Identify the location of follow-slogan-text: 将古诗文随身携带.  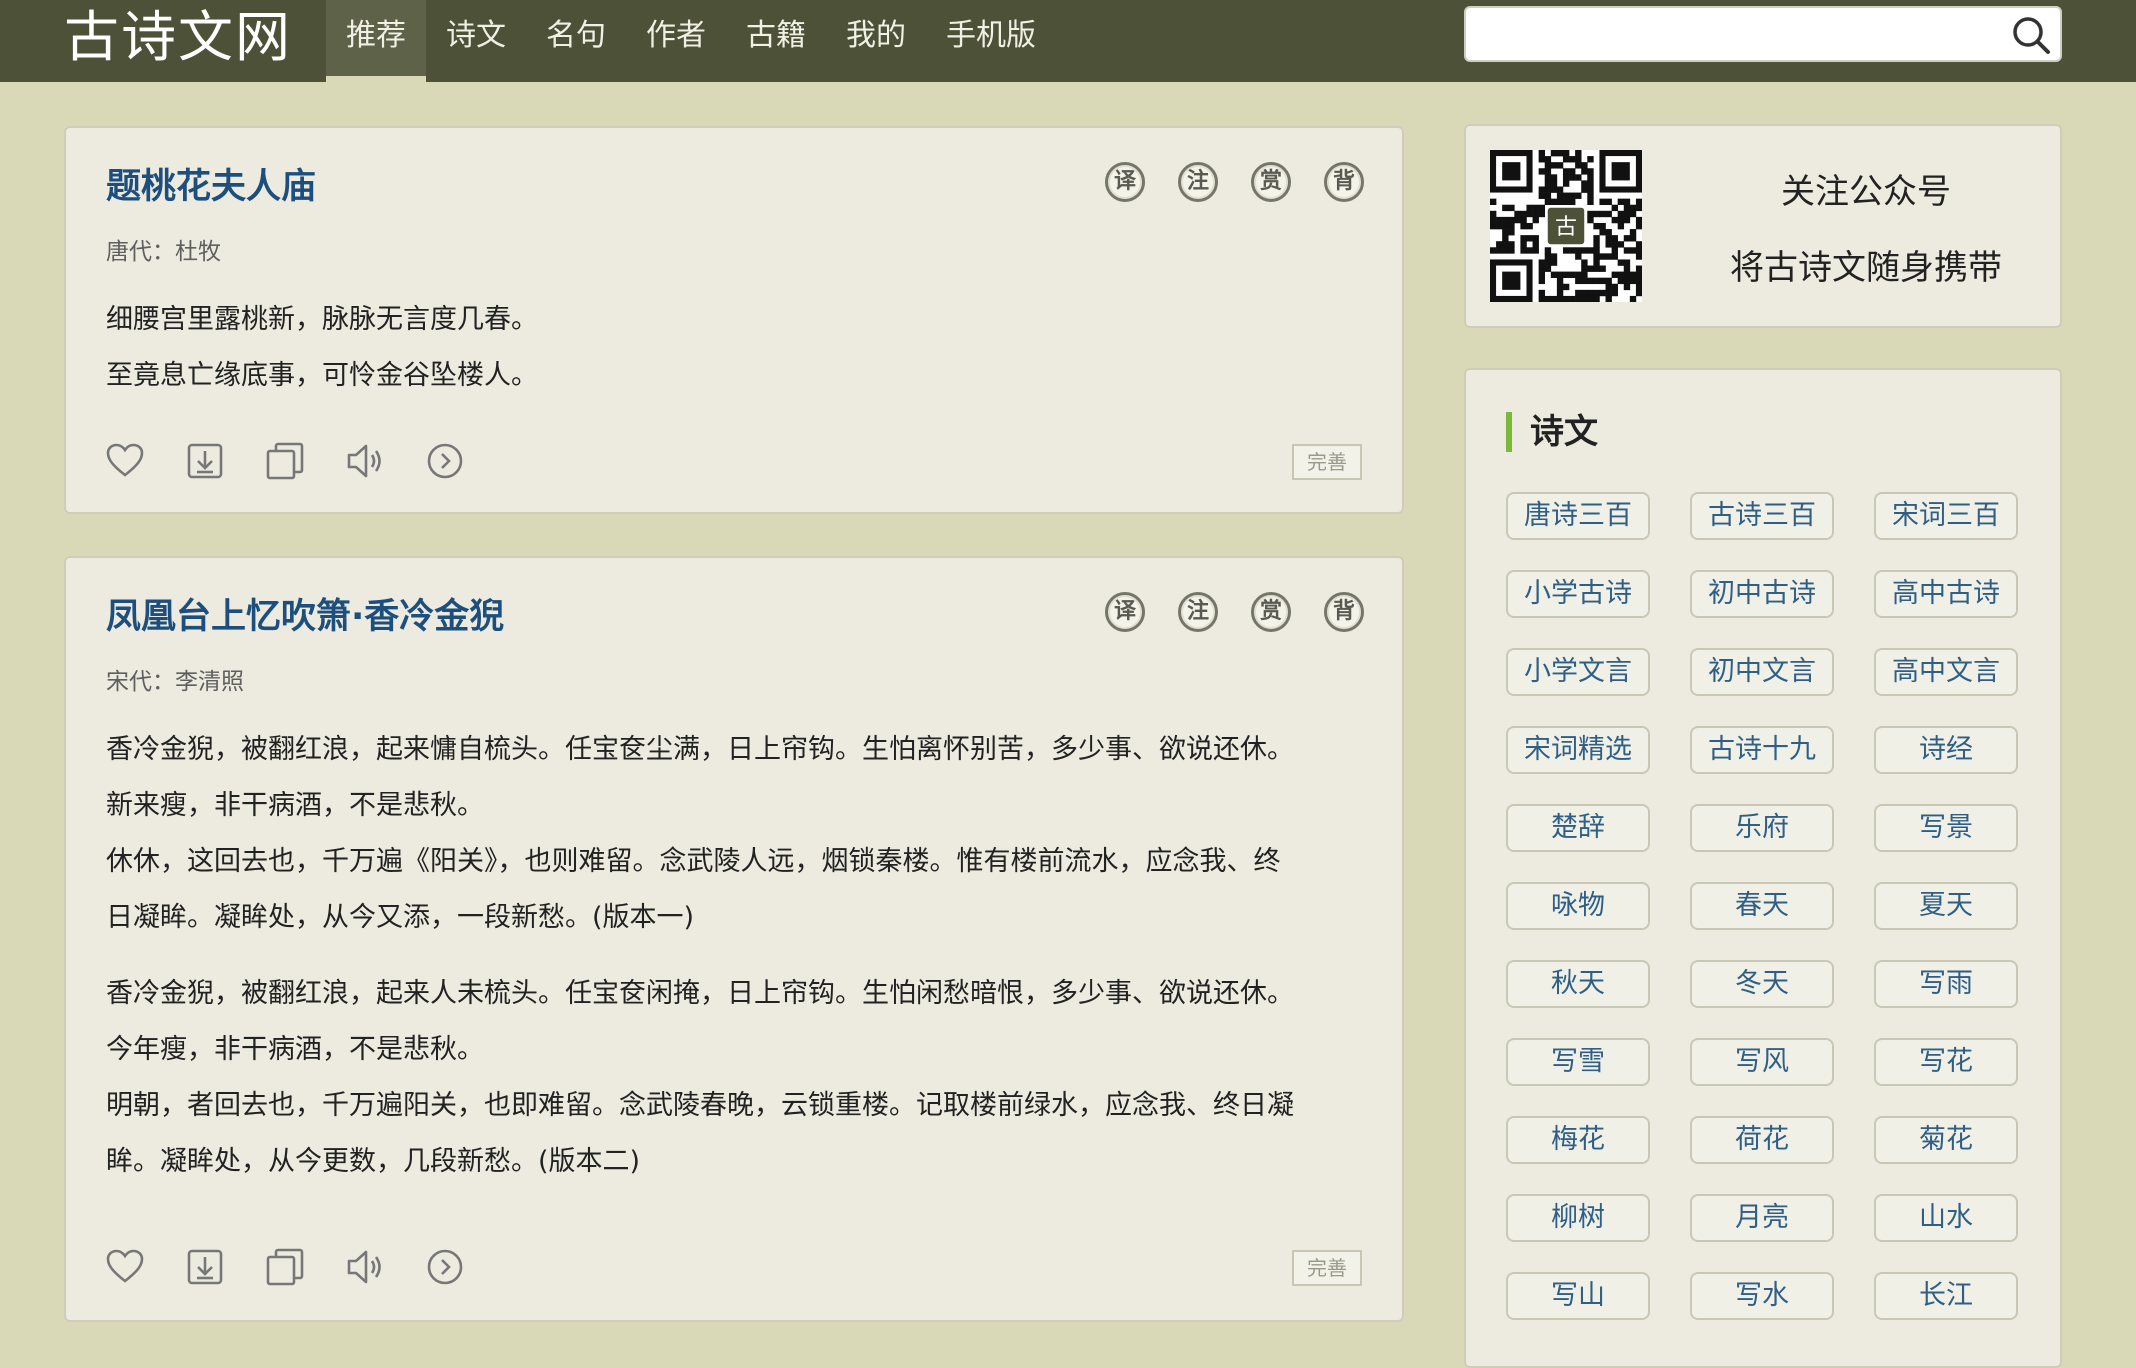
(1866, 268).